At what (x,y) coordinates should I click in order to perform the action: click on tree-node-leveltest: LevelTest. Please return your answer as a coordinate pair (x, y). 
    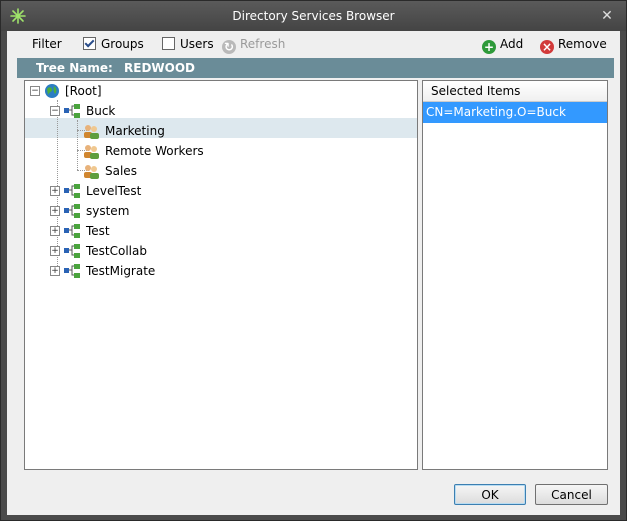
    Looking at the image, I should click on (113, 191).